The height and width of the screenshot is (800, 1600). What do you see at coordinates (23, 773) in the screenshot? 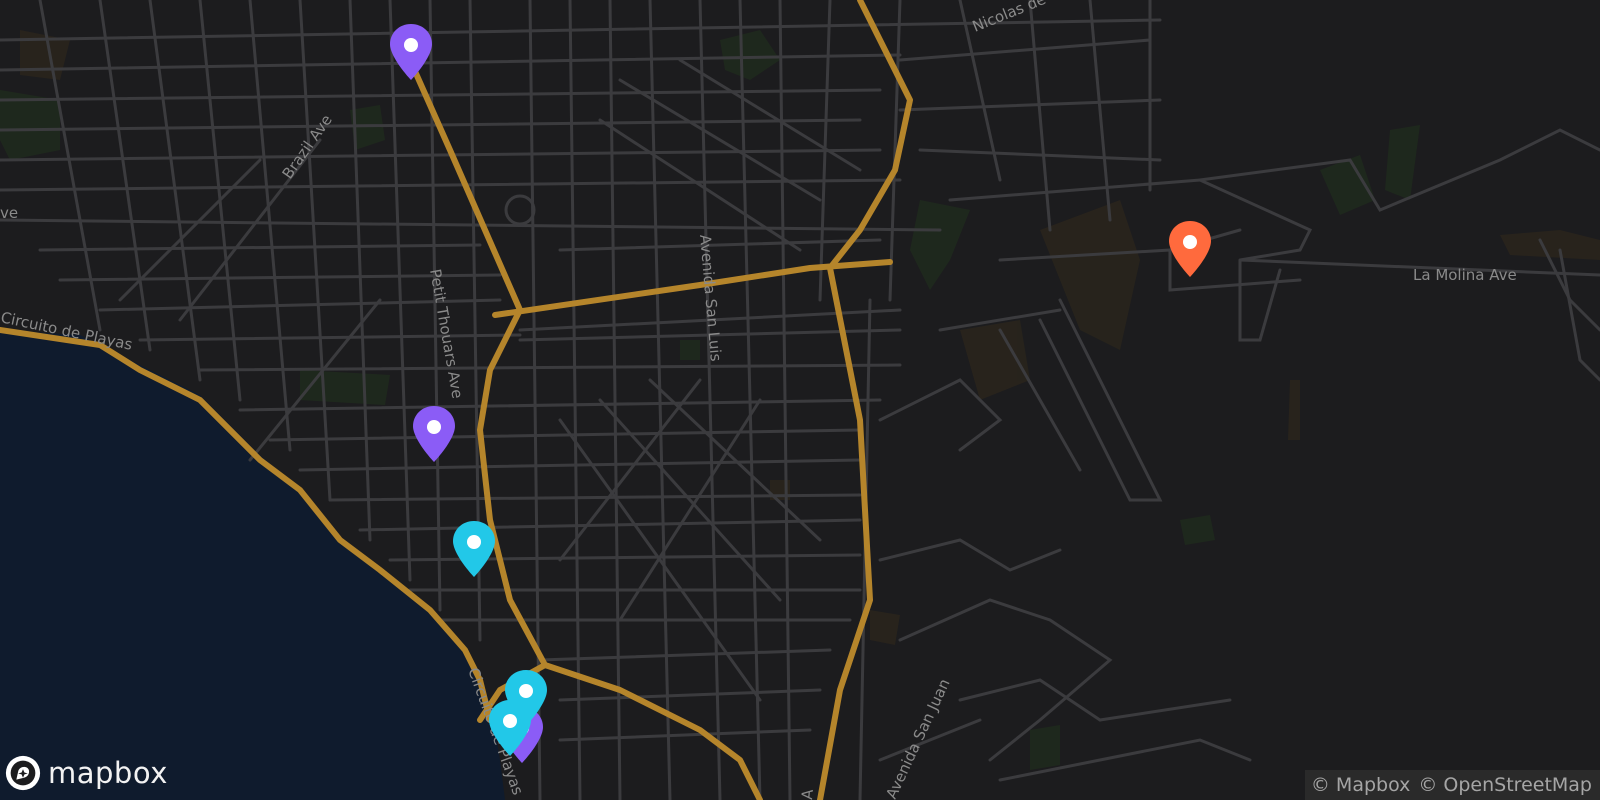
I see `mapbox-logo-icon` at bounding box center [23, 773].